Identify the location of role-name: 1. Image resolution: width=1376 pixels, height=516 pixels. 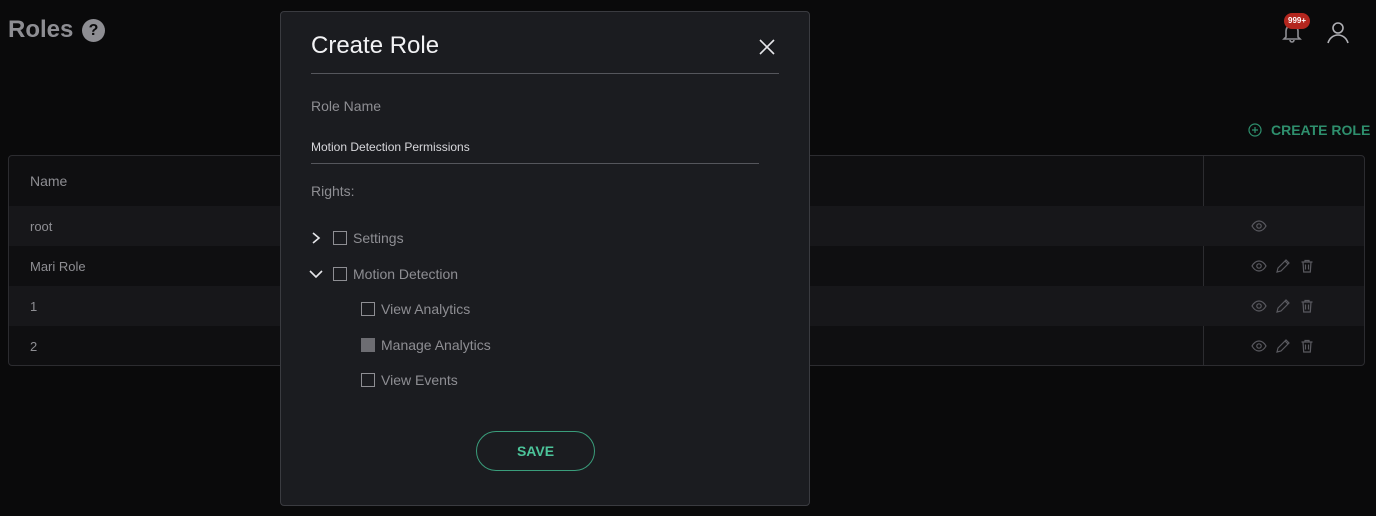
(34, 306).